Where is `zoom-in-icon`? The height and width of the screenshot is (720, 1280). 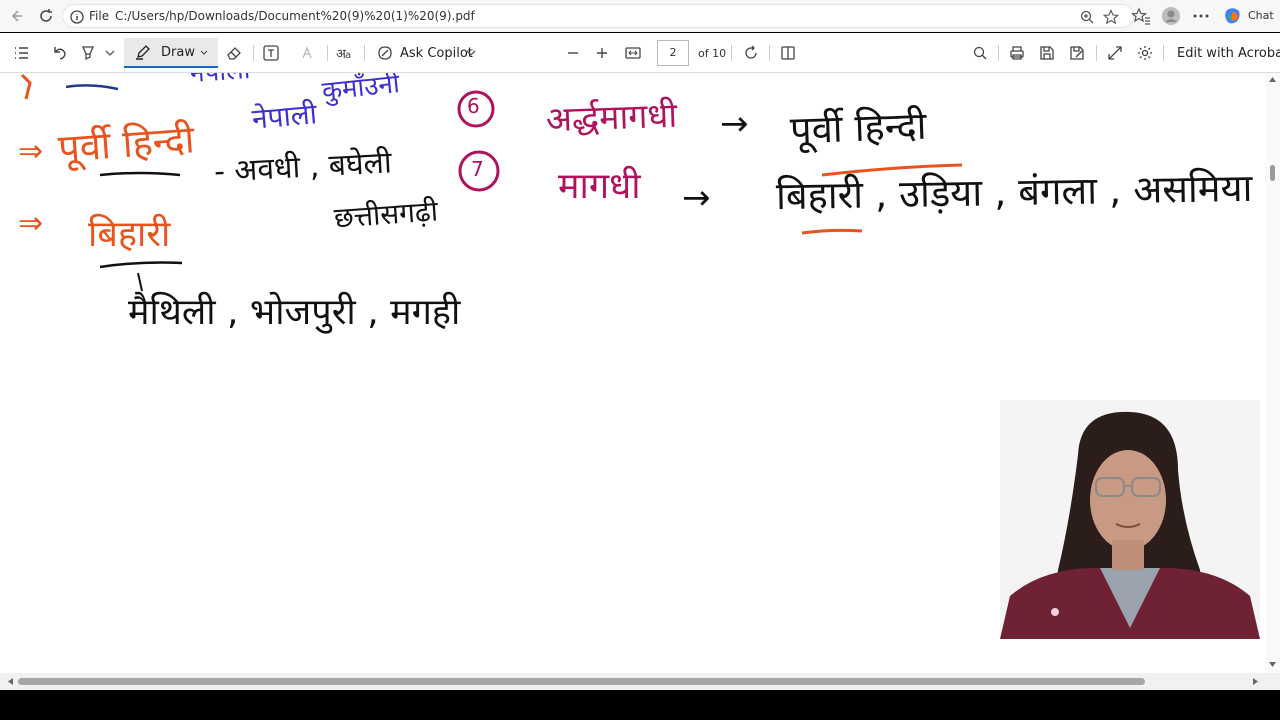
zoom-in-icon is located at coordinates (602, 53).